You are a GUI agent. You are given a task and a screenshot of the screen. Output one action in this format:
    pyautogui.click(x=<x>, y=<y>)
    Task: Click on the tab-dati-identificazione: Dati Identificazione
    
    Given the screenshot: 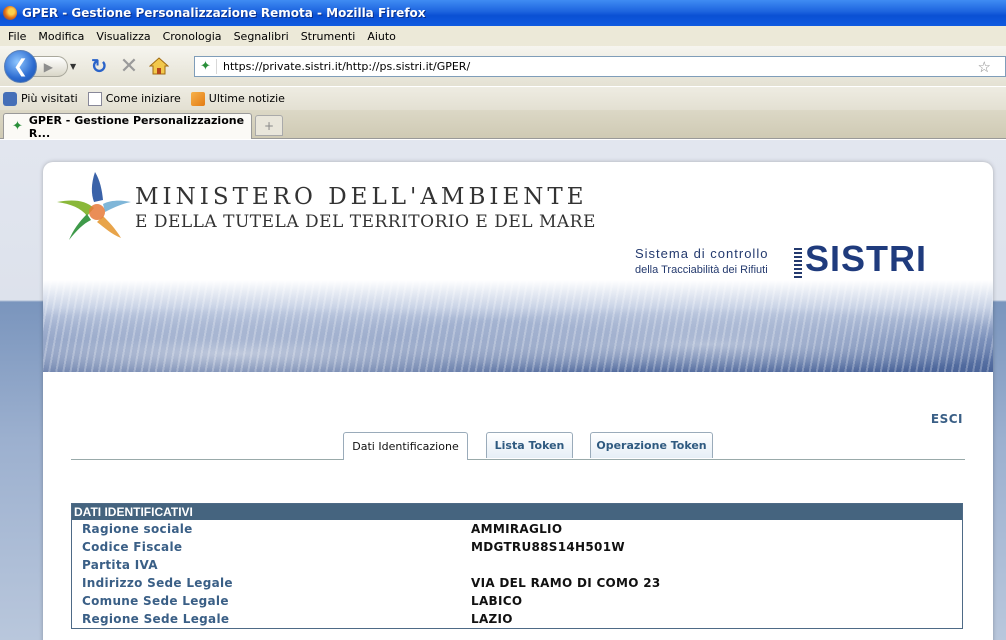 What is the action you would take?
    pyautogui.click(x=405, y=446)
    